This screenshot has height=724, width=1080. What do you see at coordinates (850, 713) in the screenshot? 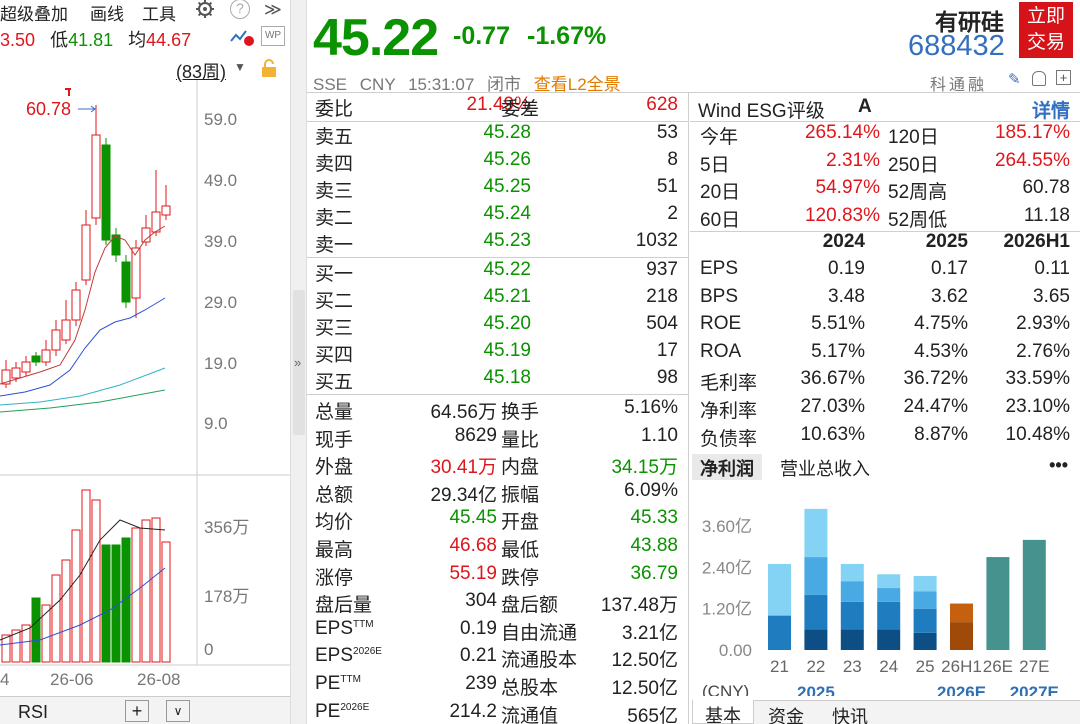
I see `tab-news: 快讯` at bounding box center [850, 713].